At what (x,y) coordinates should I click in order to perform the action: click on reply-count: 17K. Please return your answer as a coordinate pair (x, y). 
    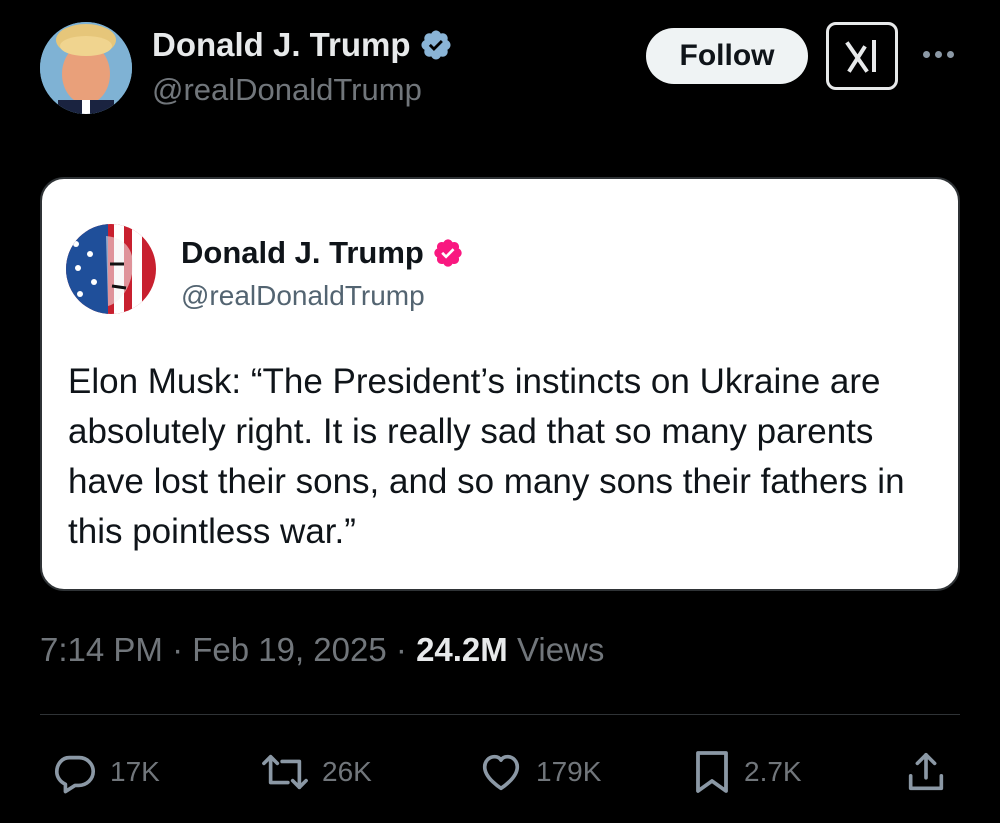
    Looking at the image, I should click on (135, 771).